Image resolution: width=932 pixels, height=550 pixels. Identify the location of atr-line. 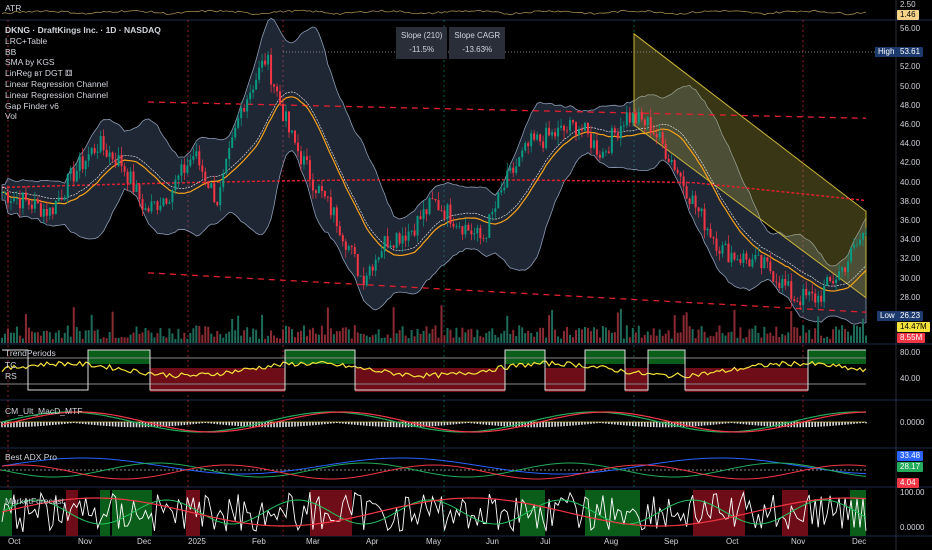
(434, 12).